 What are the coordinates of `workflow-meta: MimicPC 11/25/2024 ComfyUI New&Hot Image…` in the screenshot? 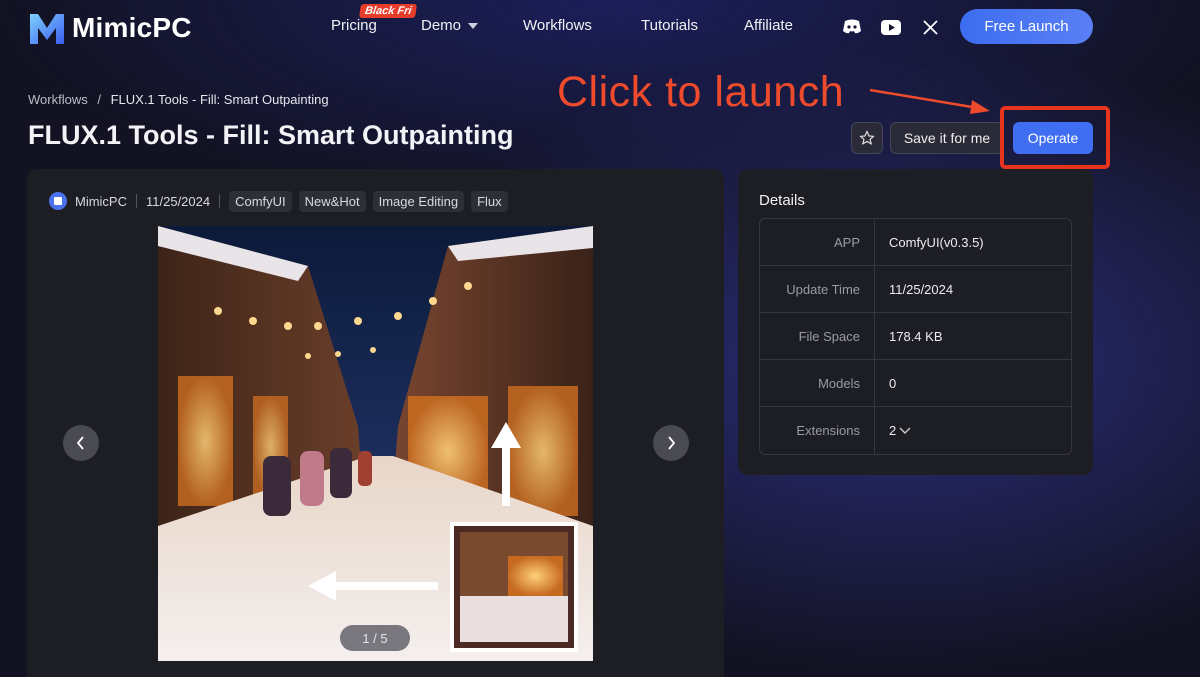 It's located at (282, 201).